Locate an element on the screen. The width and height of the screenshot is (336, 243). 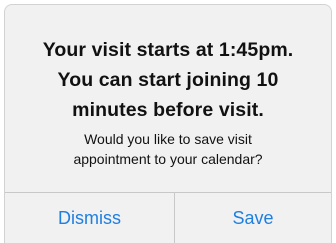
alert-title-line: You can start joining 10 is located at coordinates (168, 80).